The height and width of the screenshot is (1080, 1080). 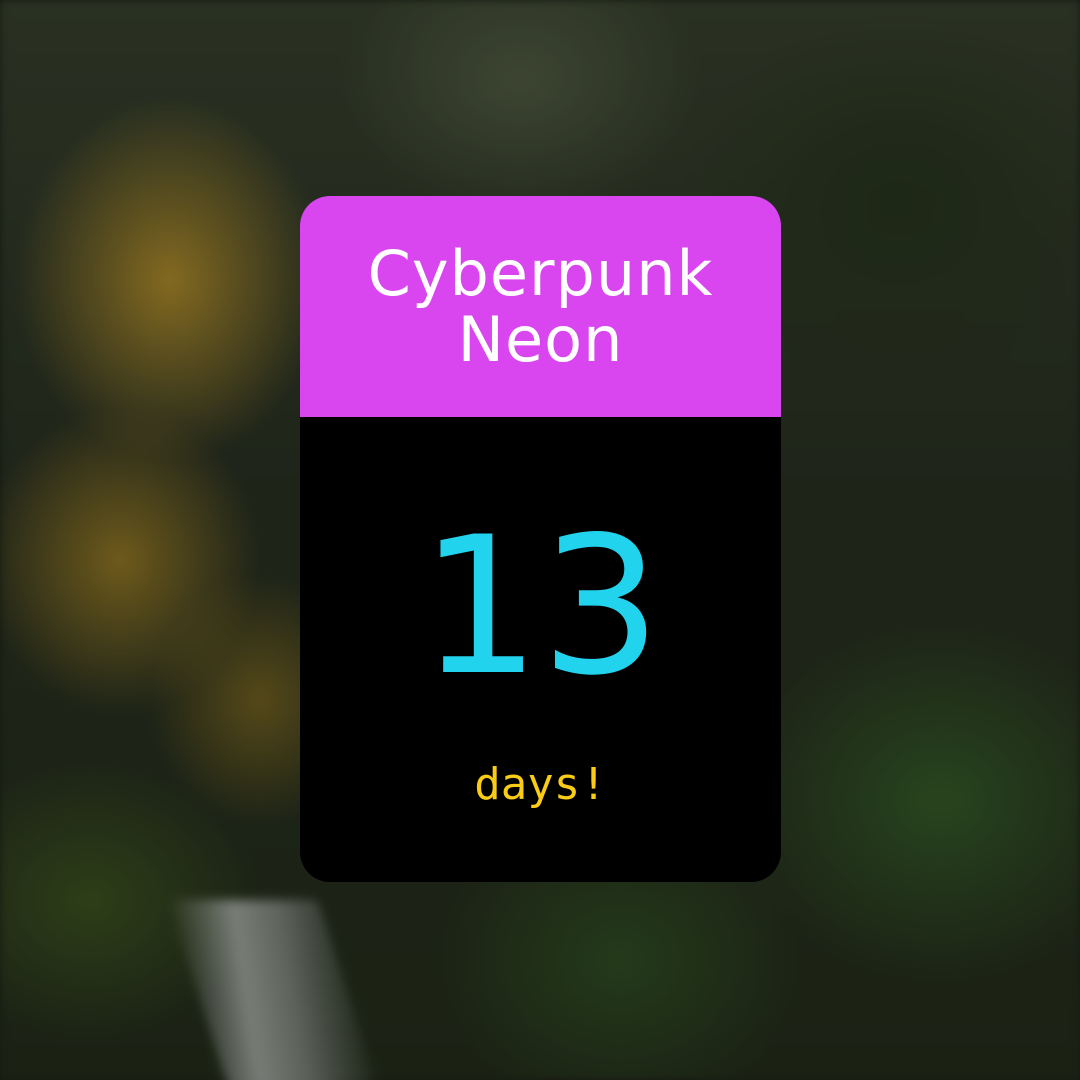 I want to click on countdown-number: 13, so click(x=540, y=606).